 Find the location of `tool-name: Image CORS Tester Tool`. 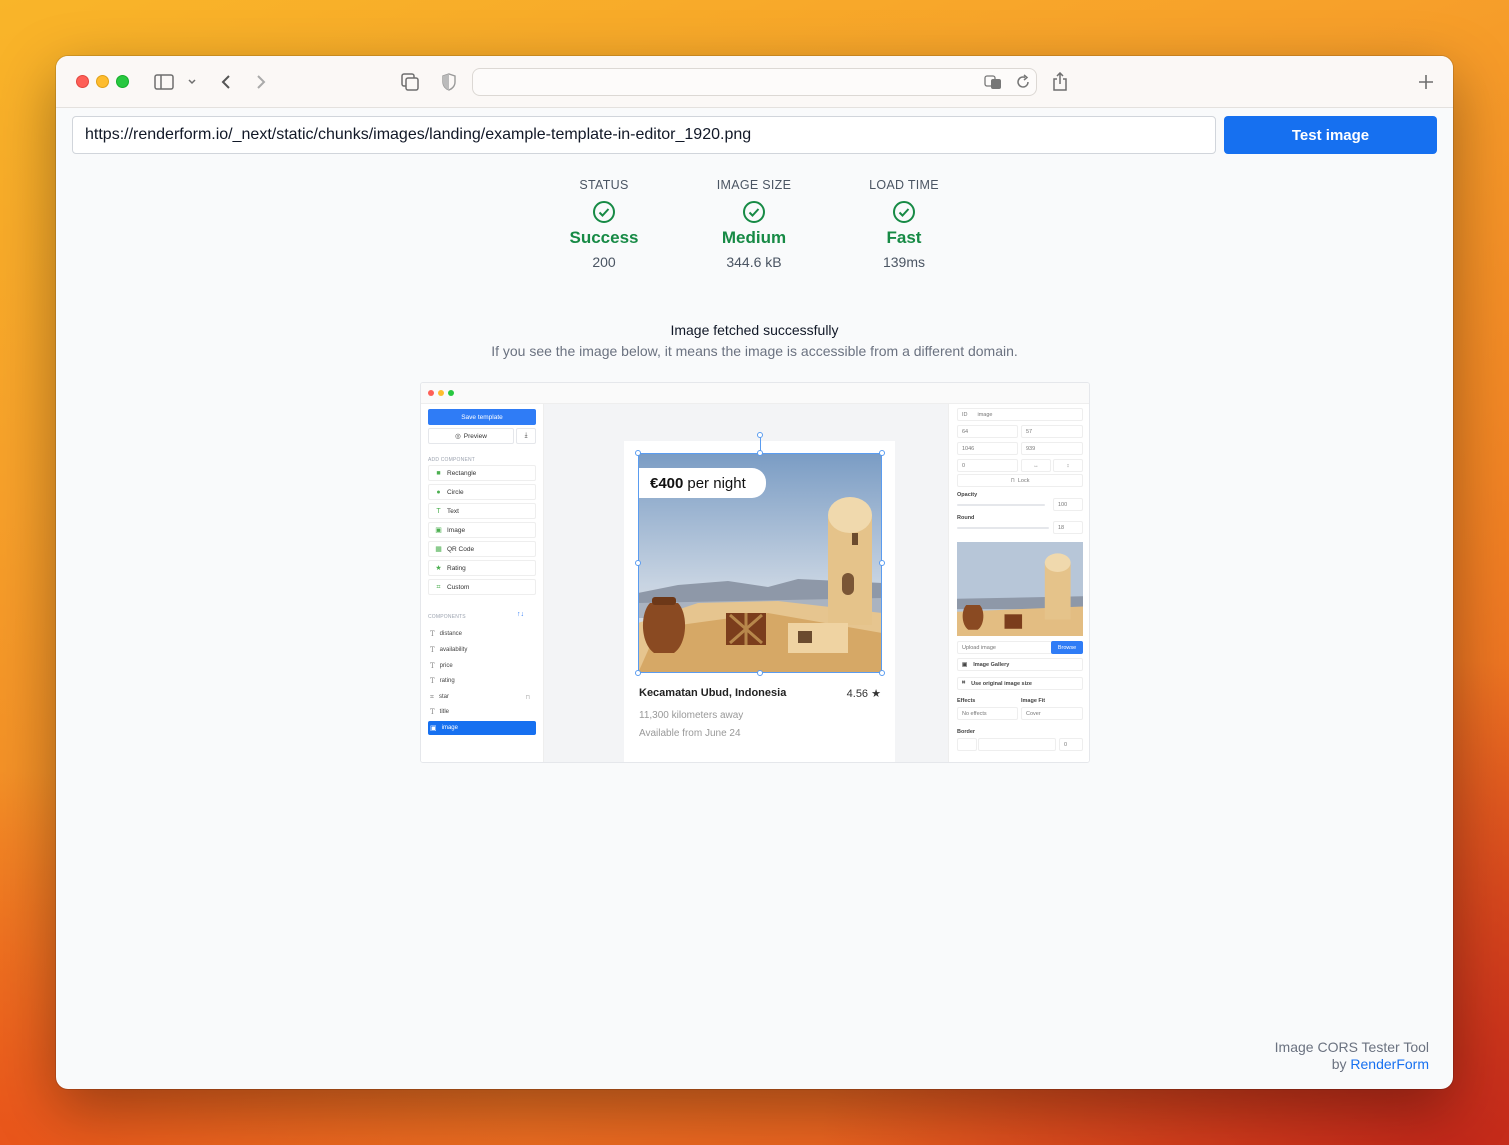

tool-name: Image CORS Tester Tool is located at coordinates (1351, 1047).